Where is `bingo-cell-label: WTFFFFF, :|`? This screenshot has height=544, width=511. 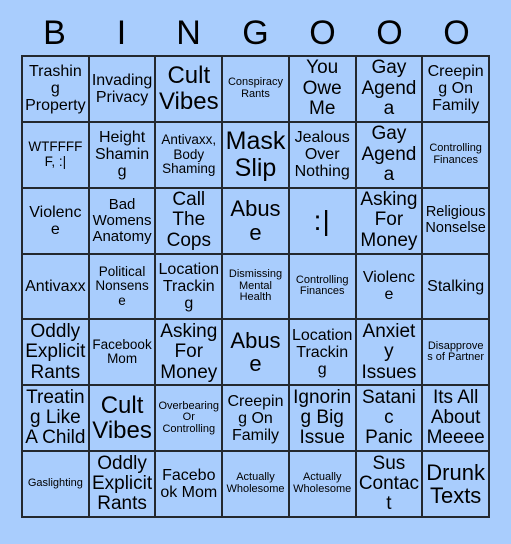
bingo-cell-label: WTFFFFF, :| is located at coordinates (55, 154).